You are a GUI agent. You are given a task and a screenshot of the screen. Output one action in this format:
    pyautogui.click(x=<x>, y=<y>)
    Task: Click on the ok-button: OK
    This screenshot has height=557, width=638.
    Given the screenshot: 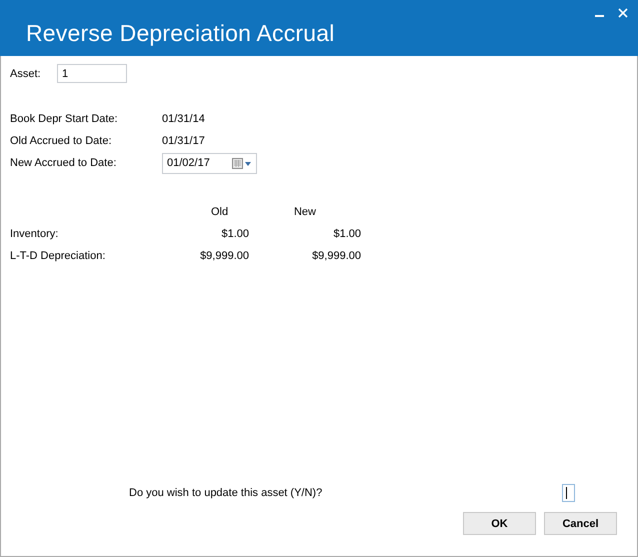 What is the action you would take?
    pyautogui.click(x=499, y=523)
    